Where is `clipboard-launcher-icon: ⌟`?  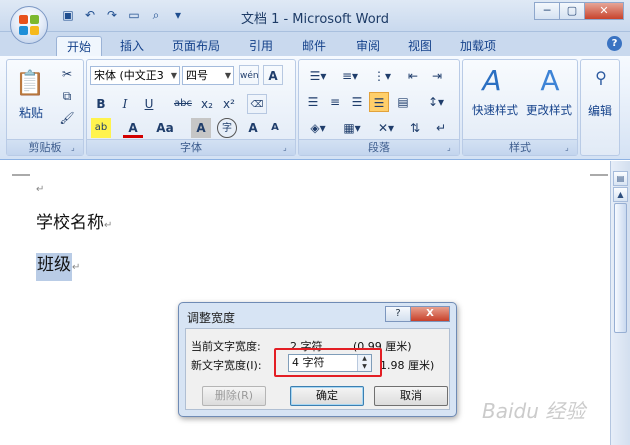
clipboard-launcher-icon: ⌟ is located at coordinates (76, 148).